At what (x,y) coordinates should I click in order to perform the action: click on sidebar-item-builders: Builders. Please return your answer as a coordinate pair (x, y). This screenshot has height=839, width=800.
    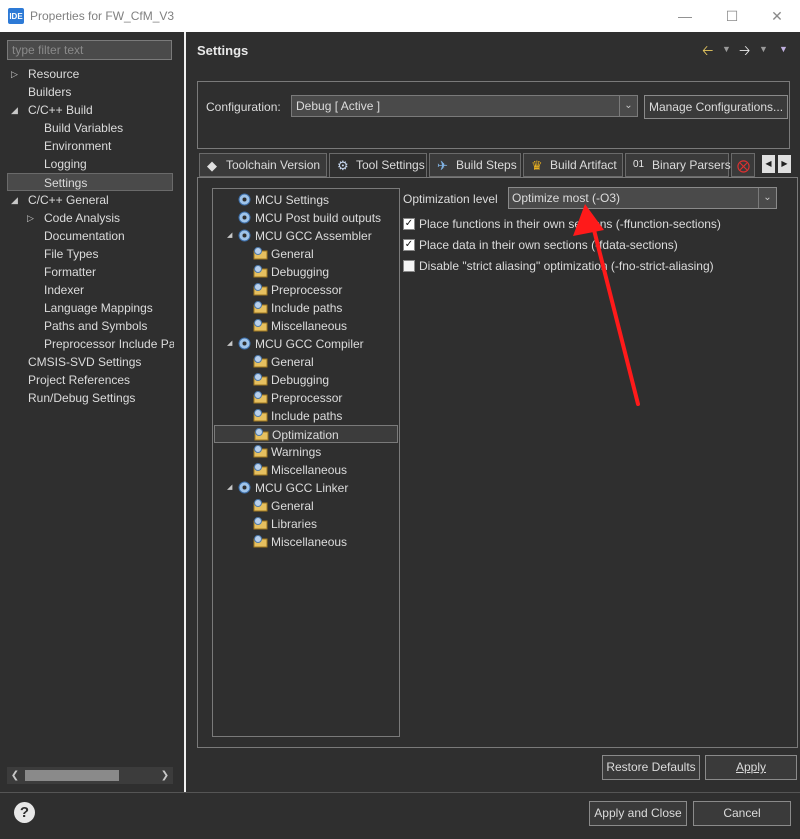
    Looking at the image, I should click on (49, 92).